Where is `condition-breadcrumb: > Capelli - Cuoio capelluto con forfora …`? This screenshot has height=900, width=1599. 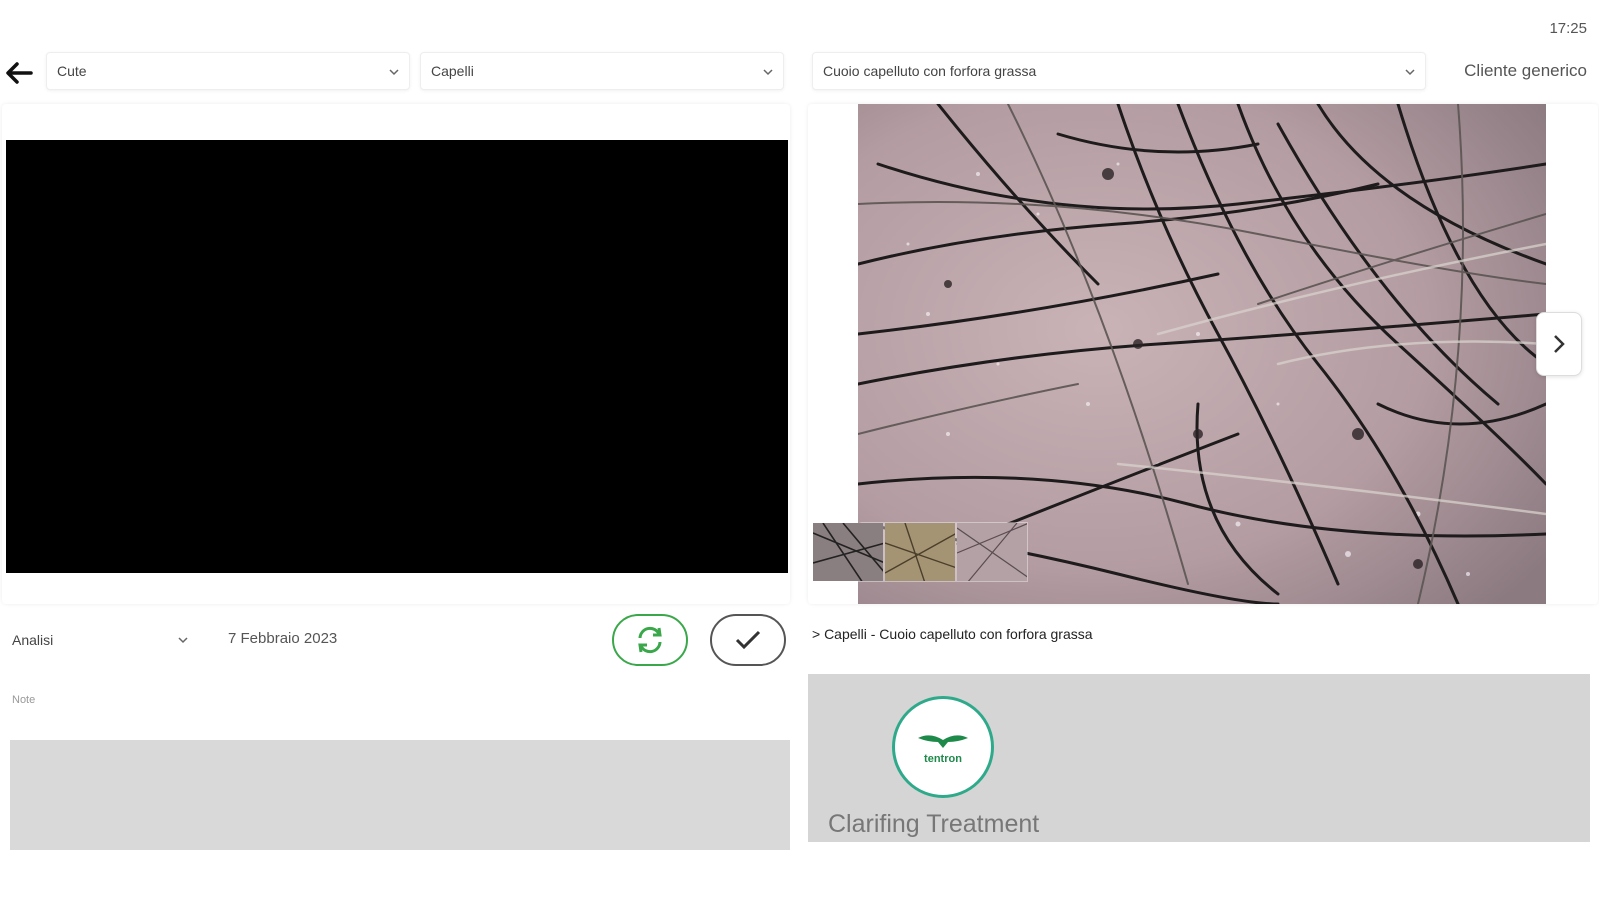
condition-breadcrumb: > Capelli - Cuoio capelluto con forfora … is located at coordinates (952, 634).